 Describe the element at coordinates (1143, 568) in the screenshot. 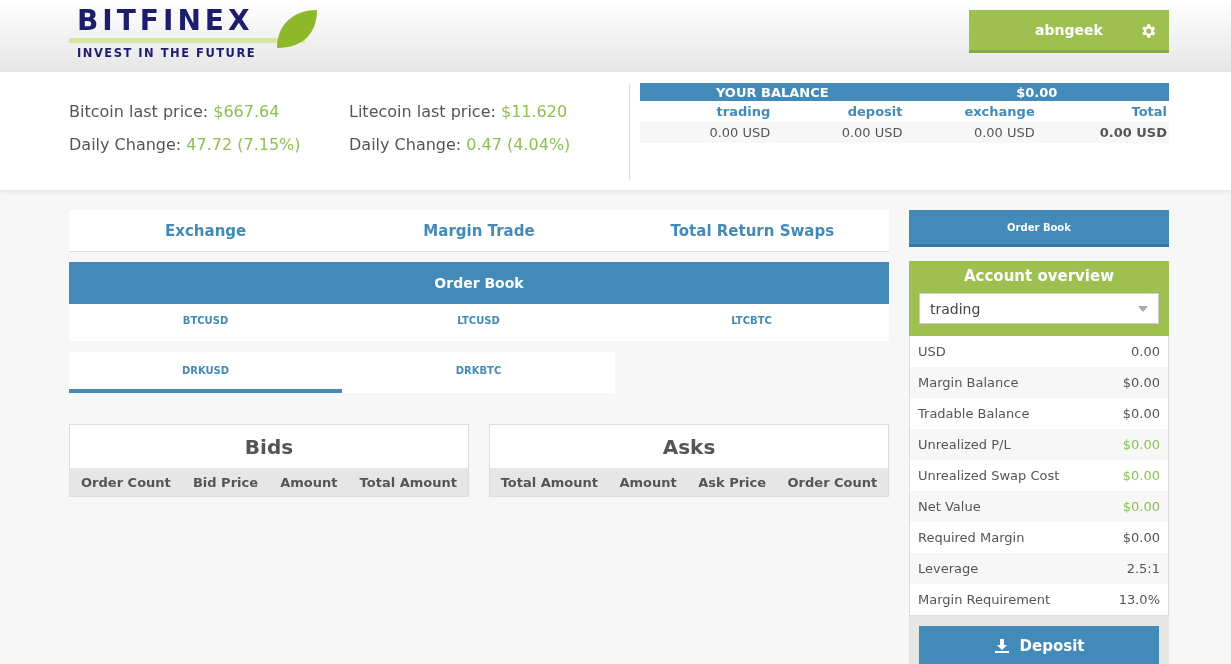

I see `row-value: 2.5:1` at that location.